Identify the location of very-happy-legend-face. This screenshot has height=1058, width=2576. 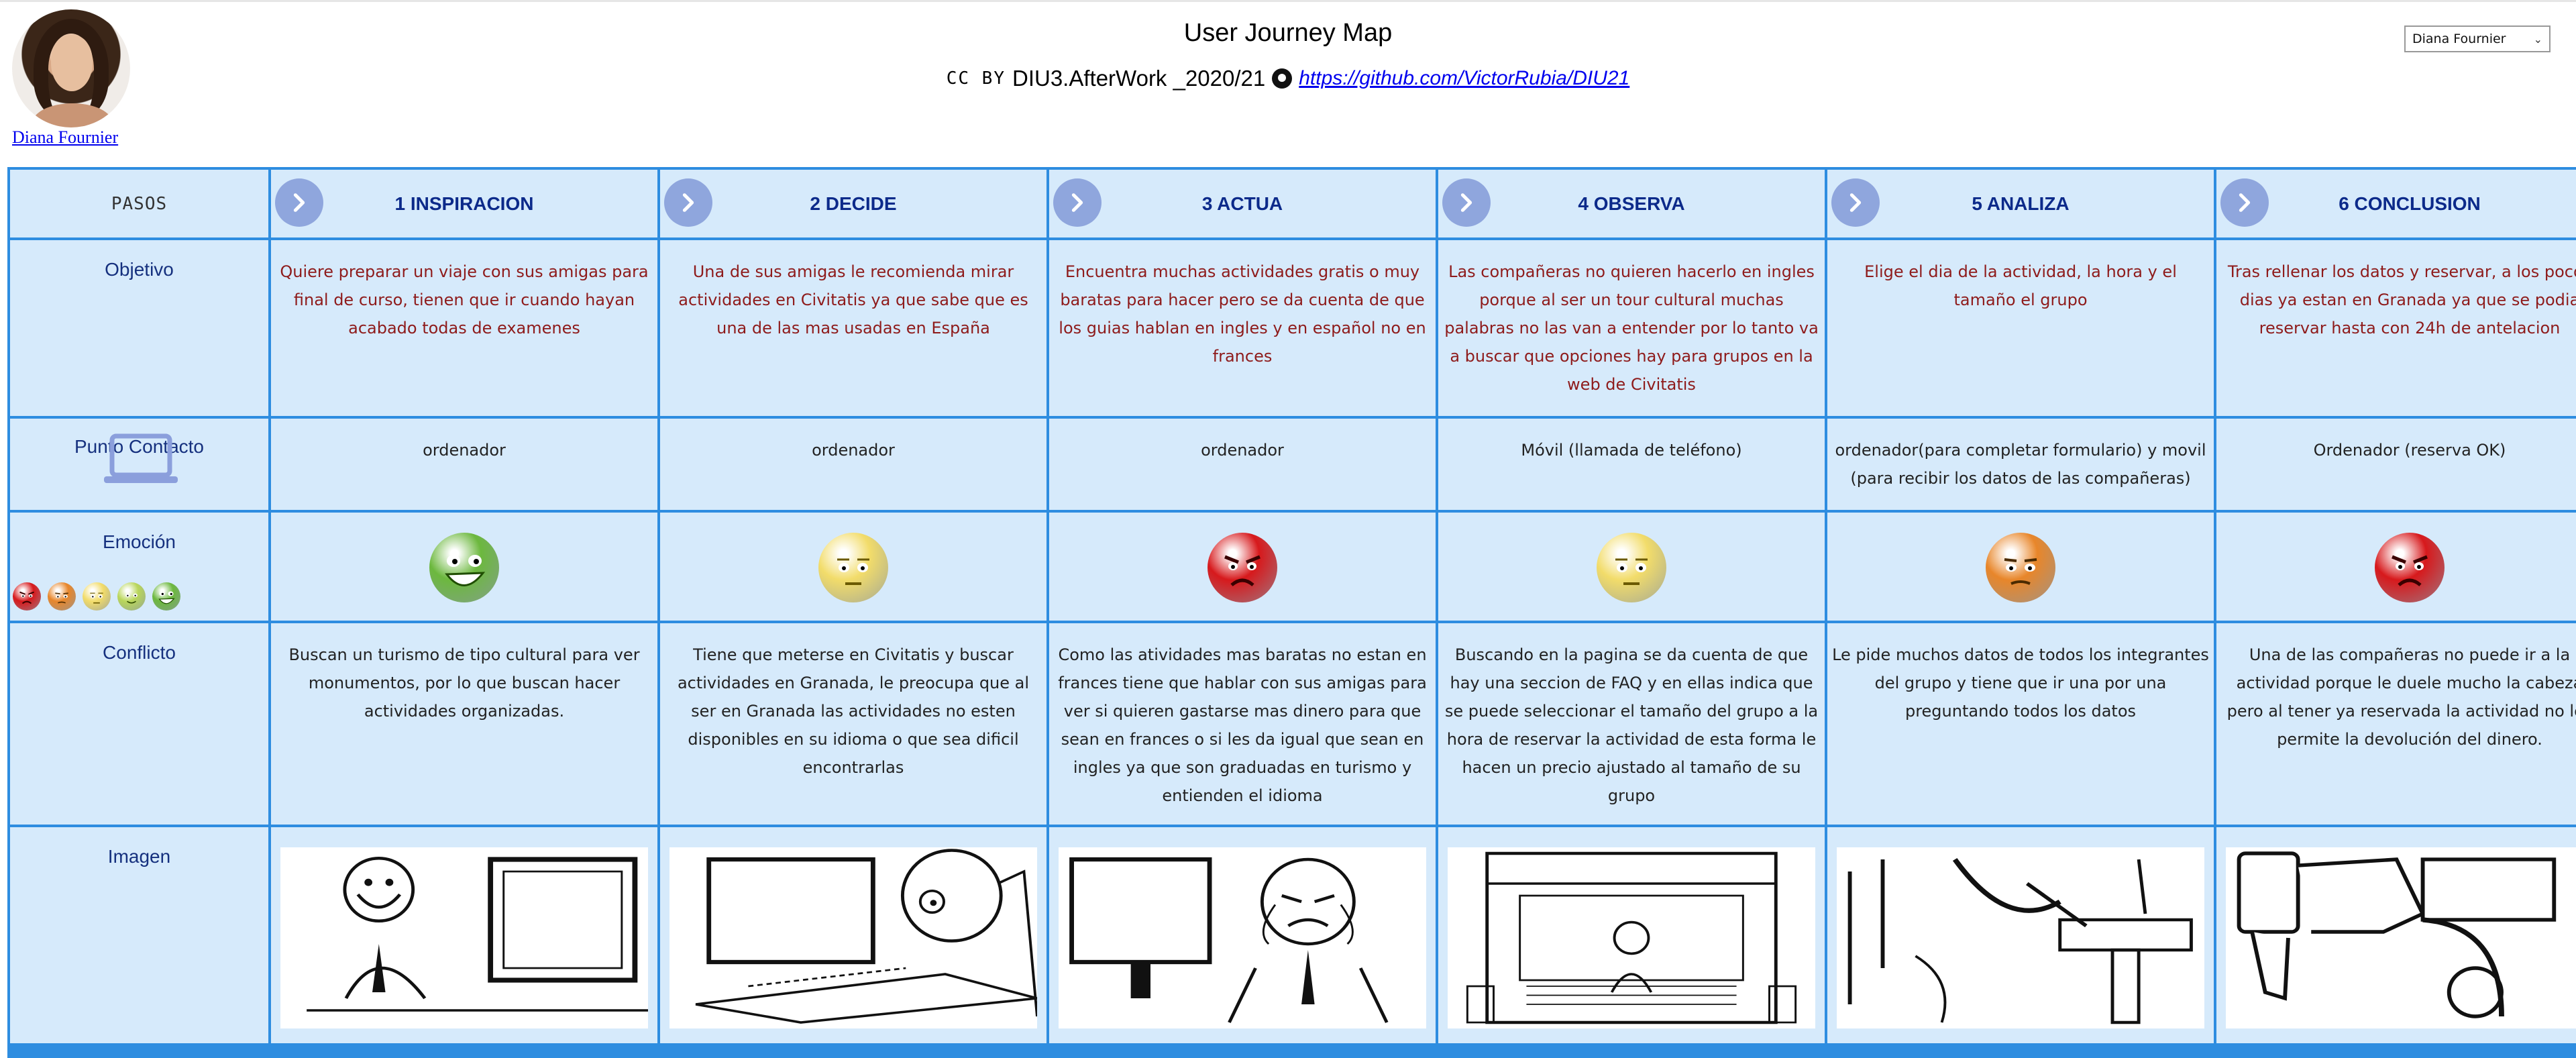
(166, 596).